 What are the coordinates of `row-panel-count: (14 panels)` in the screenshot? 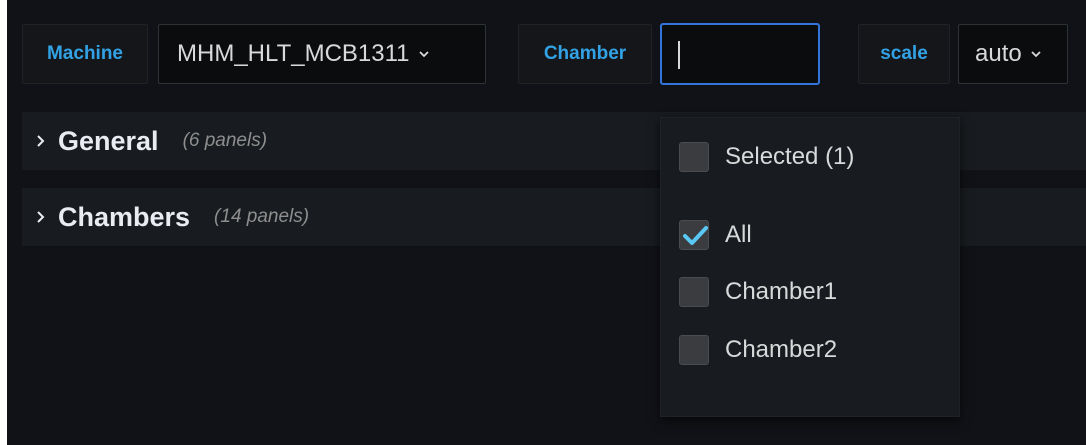 It's located at (262, 216).